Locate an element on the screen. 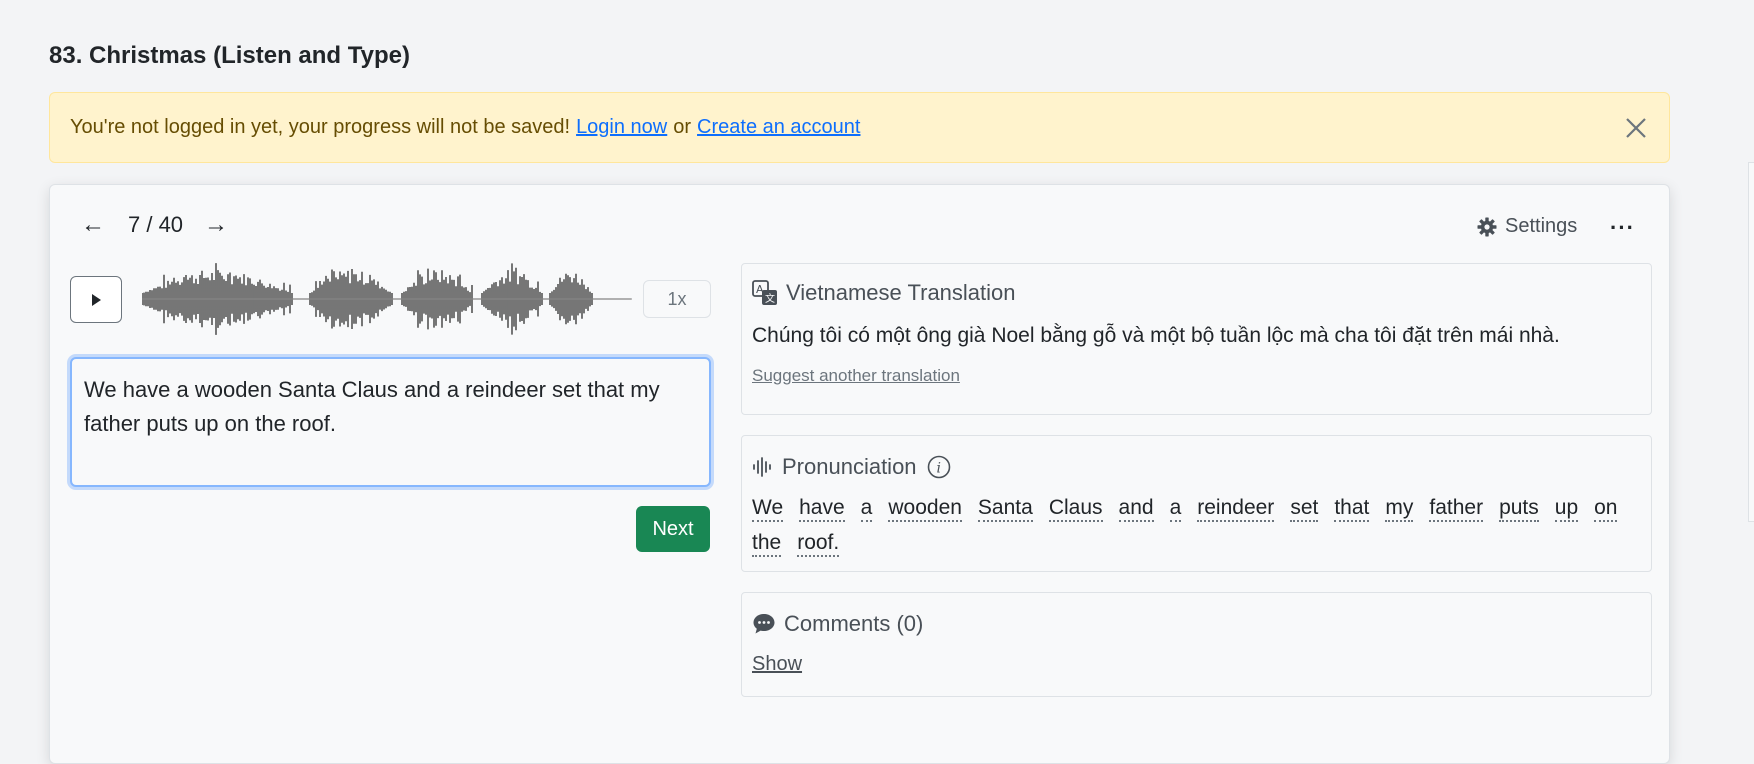 The image size is (1754, 764). pronunciation-word: Claus is located at coordinates (1075, 509).